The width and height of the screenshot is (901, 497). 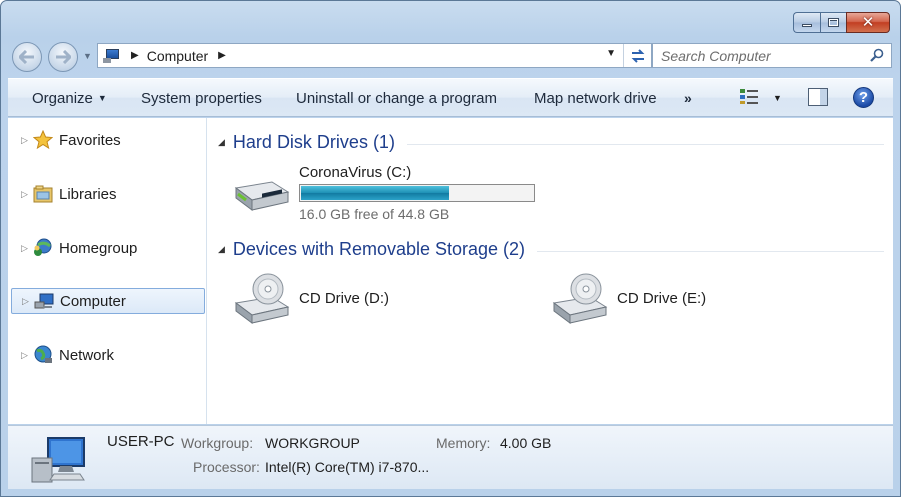 What do you see at coordinates (43, 354) in the screenshot?
I see `network-icon` at bounding box center [43, 354].